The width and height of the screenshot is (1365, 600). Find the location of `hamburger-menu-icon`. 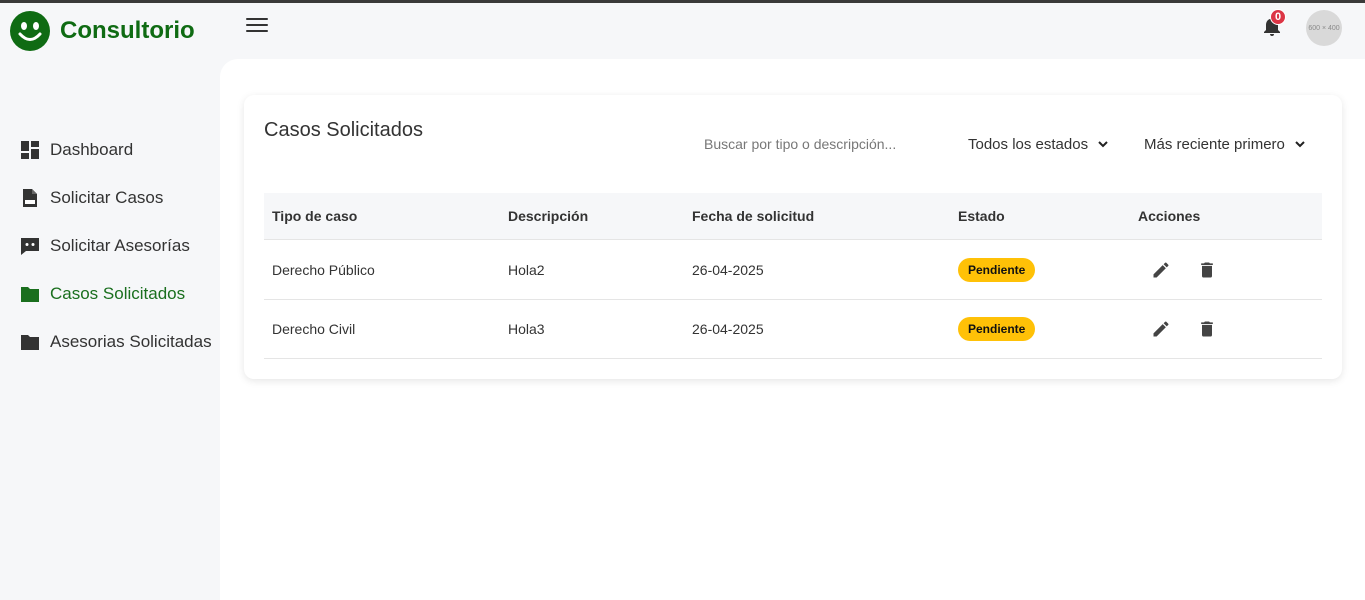

hamburger-menu-icon is located at coordinates (257, 28).